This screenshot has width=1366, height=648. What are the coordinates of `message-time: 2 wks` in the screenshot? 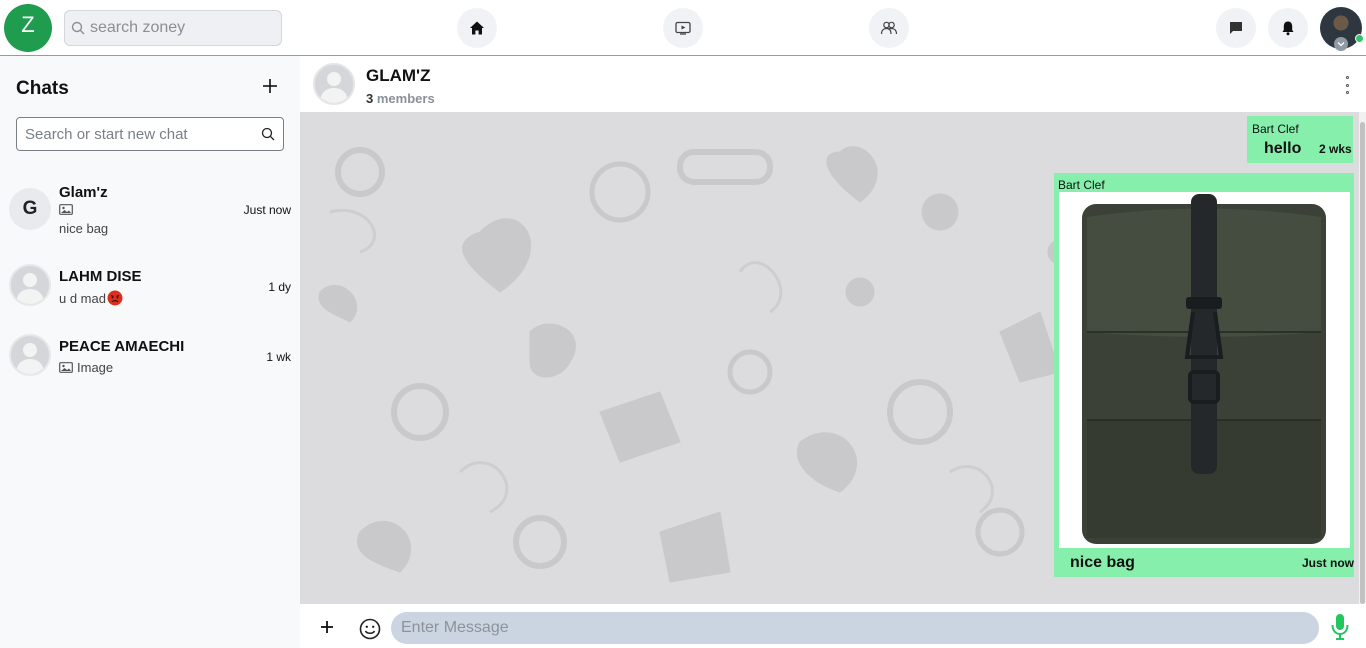 It's located at (1335, 149).